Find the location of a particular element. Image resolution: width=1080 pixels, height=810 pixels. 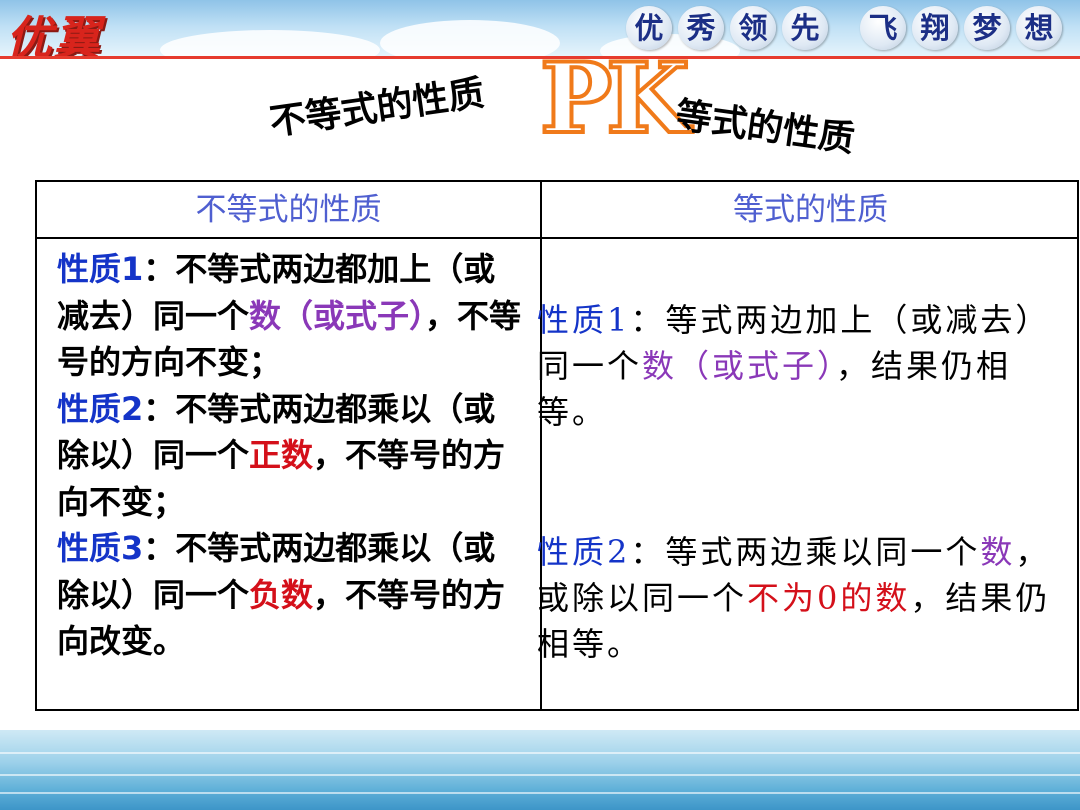

slogan-char: 梦 is located at coordinates (987, 28).